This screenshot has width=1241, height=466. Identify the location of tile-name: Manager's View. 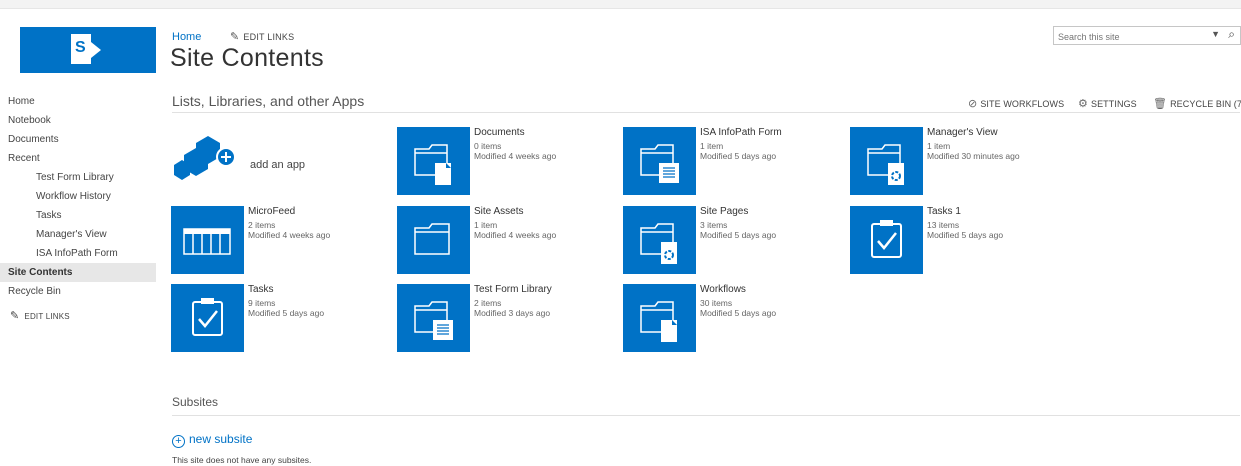
(962, 132).